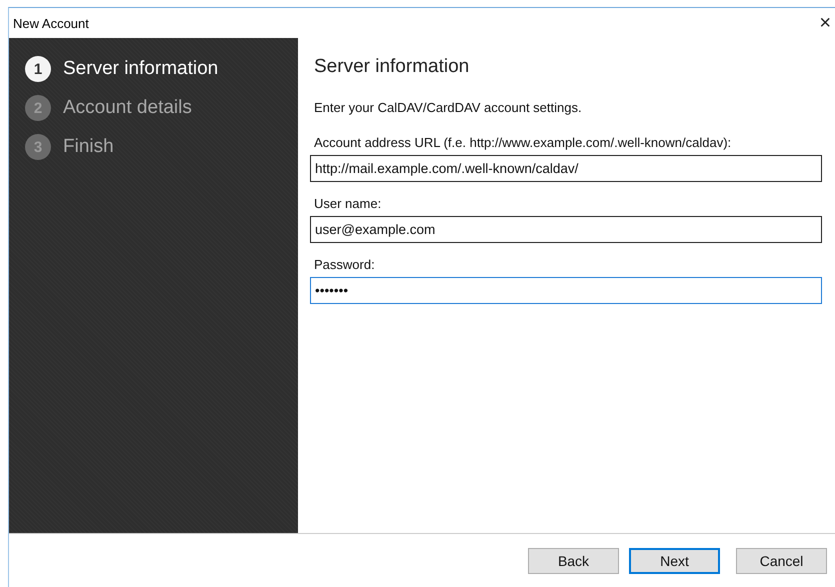 Image resolution: width=835 pixels, height=587 pixels. I want to click on input-field: http://mail.example.com/.well-known/caldav/, so click(566, 168).